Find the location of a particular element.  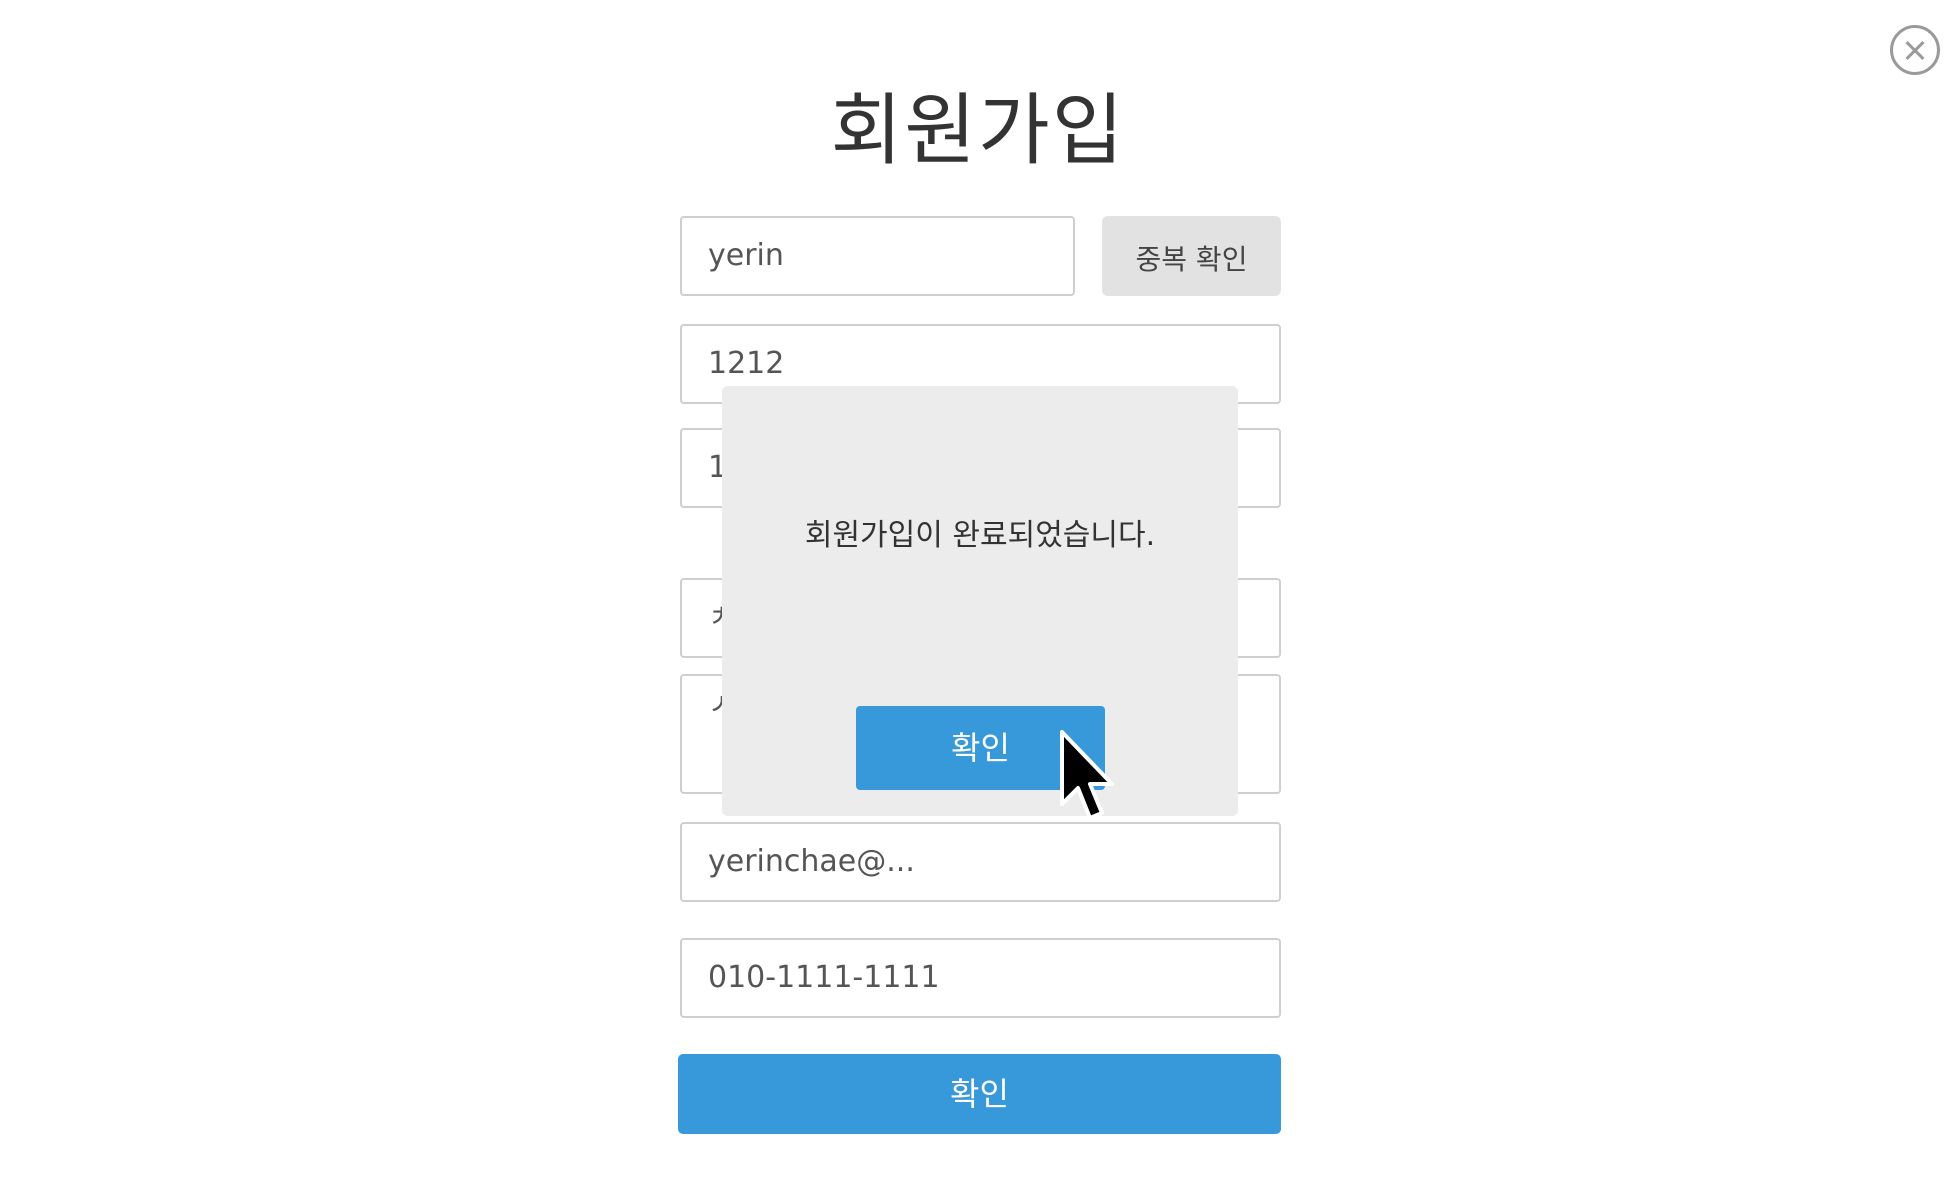

signup-complete-dialog: 회원가입이 완료되었습니다. 확인 is located at coordinates (980, 601).